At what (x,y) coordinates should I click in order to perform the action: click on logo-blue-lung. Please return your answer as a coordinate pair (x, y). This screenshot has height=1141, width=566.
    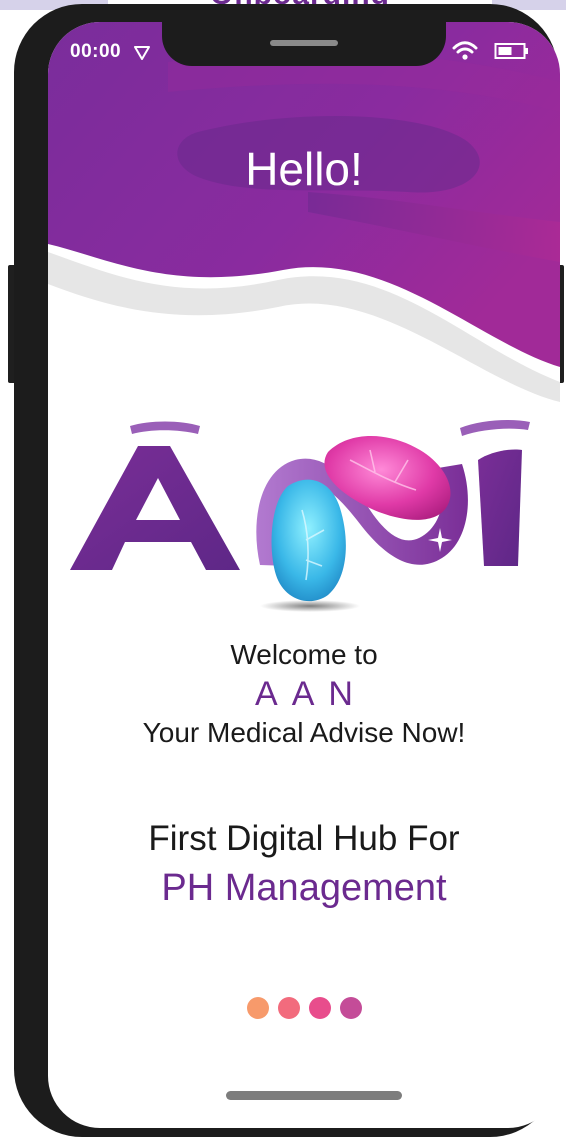
    Looking at the image, I should click on (308, 540).